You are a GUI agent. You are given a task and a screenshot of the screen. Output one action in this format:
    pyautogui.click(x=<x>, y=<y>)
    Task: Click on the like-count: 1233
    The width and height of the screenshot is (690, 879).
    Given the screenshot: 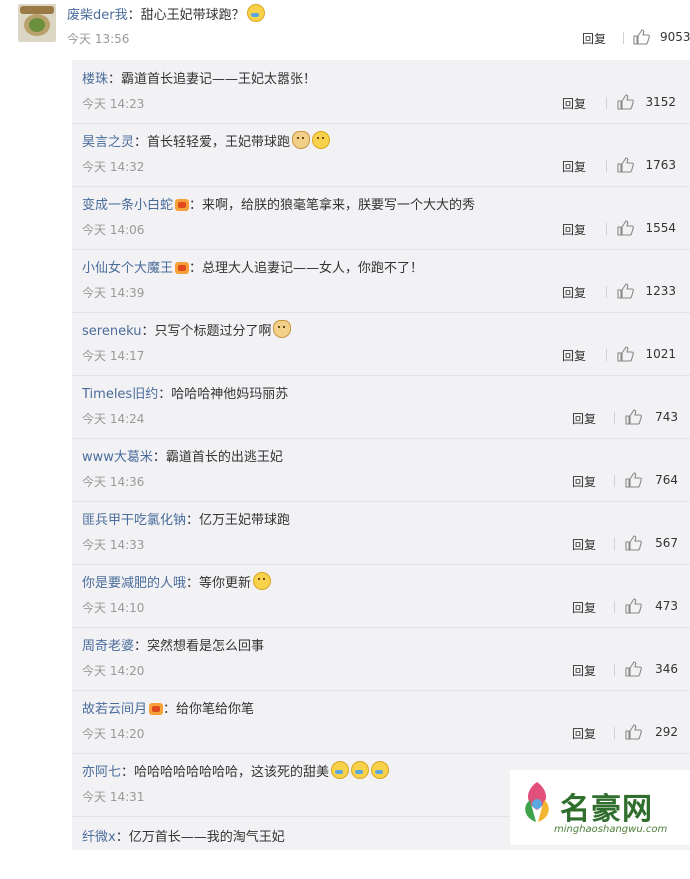 What is the action you would take?
    pyautogui.click(x=660, y=291)
    